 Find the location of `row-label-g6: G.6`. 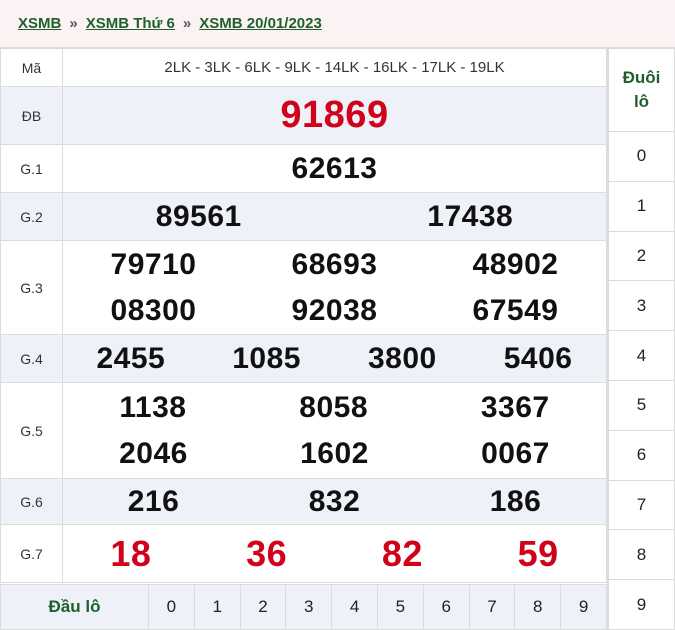

row-label-g6: G.6 is located at coordinates (31, 501).